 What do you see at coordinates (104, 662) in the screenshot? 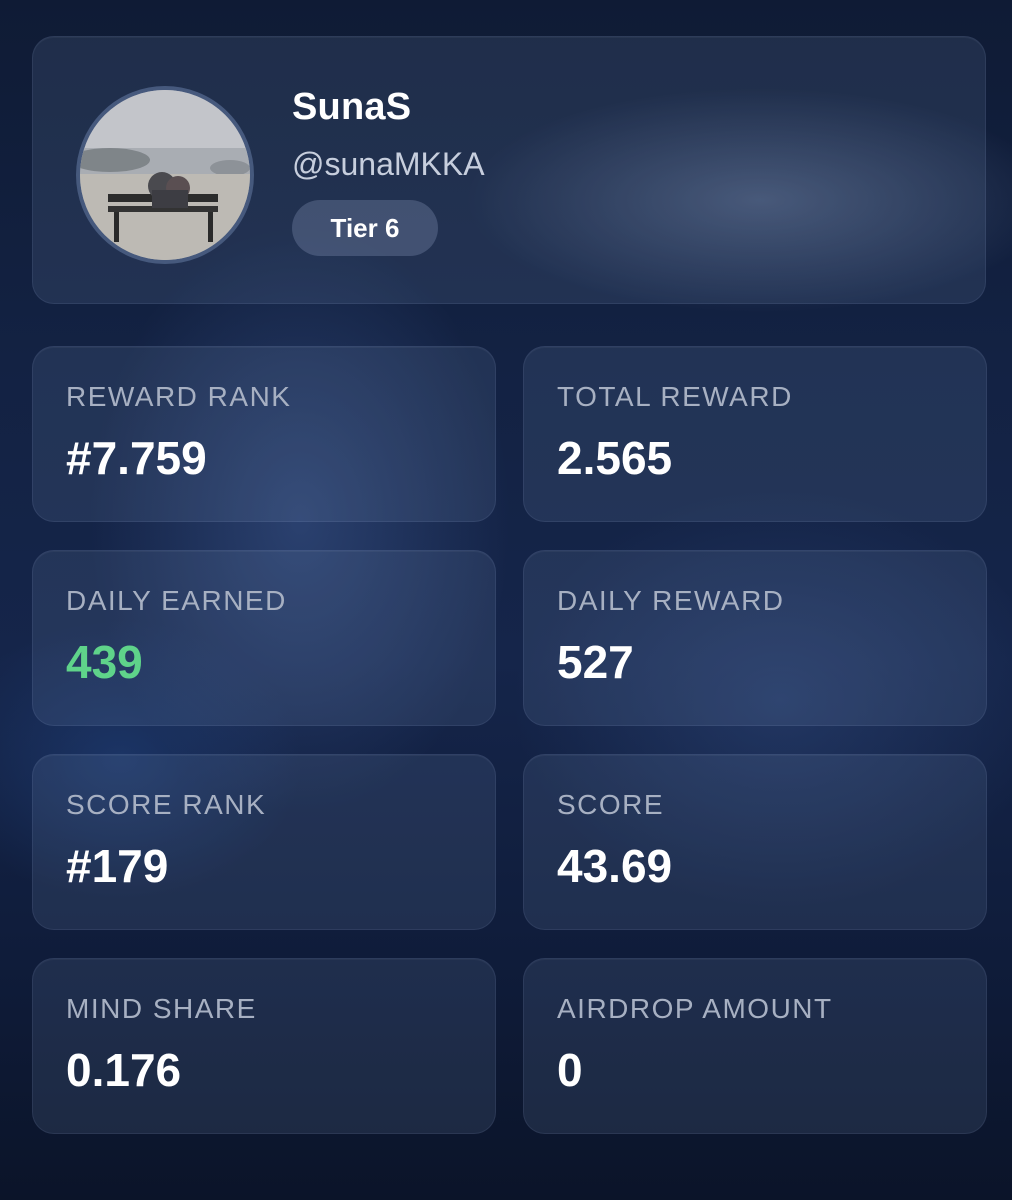
I see `stat-value: 439` at bounding box center [104, 662].